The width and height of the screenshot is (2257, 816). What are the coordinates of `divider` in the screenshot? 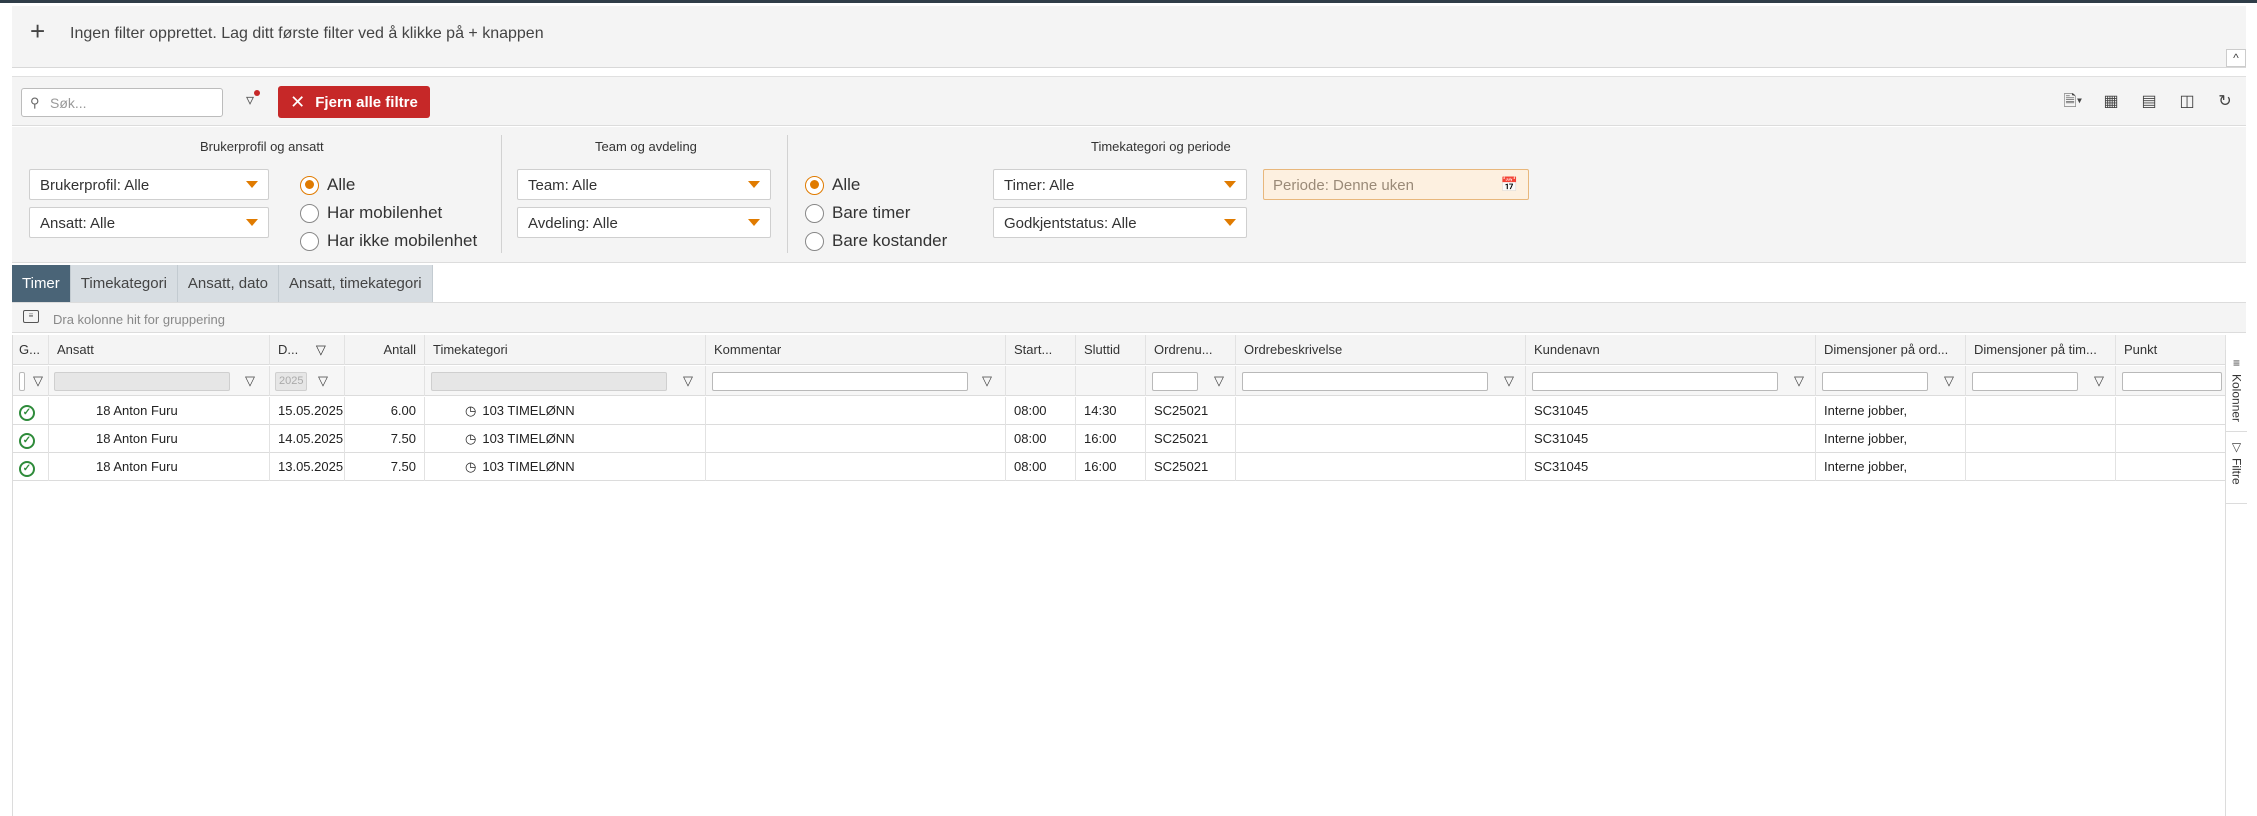 It's located at (787, 194).